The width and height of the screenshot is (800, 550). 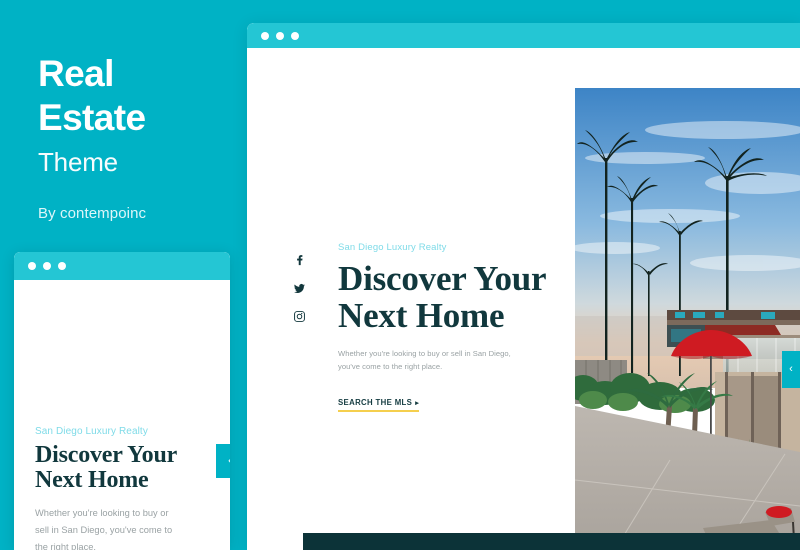 I want to click on chevron-right-icon: ▸, so click(x=417, y=404).